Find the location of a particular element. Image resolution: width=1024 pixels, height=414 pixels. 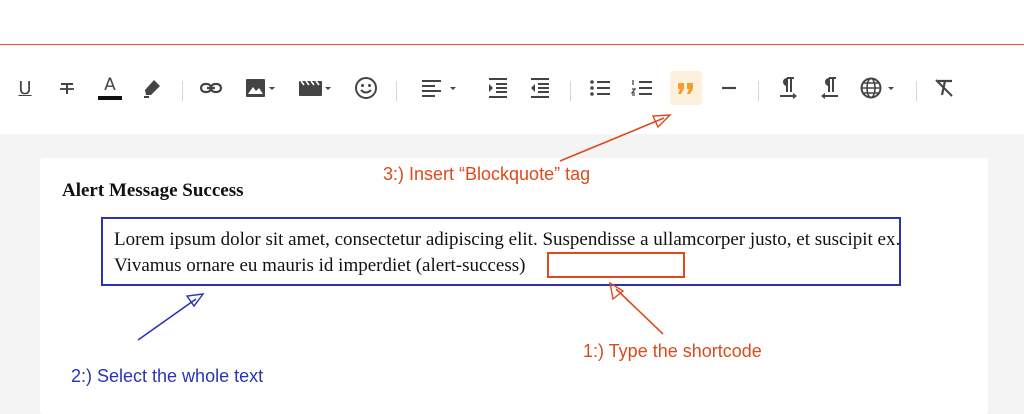

strikethrough-icon is located at coordinates (67, 88).